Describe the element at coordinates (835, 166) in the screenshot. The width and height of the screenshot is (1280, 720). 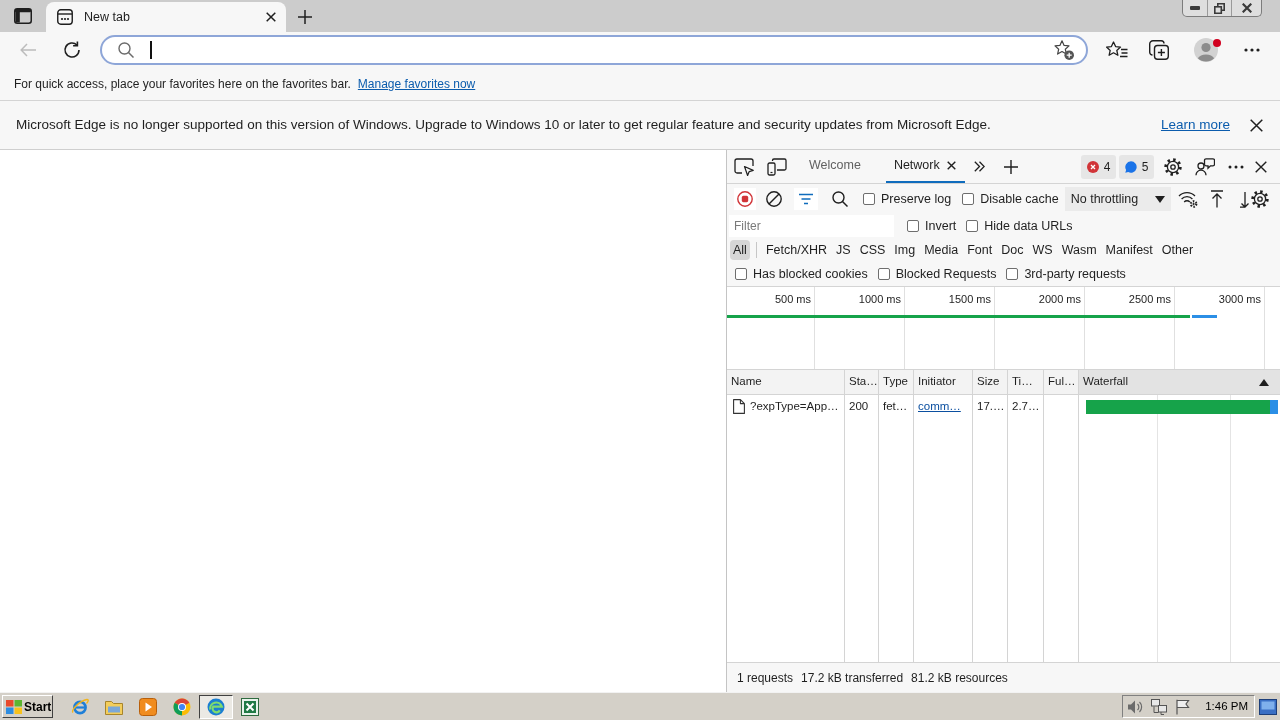
I see `devtools-tab: Welcome` at that location.